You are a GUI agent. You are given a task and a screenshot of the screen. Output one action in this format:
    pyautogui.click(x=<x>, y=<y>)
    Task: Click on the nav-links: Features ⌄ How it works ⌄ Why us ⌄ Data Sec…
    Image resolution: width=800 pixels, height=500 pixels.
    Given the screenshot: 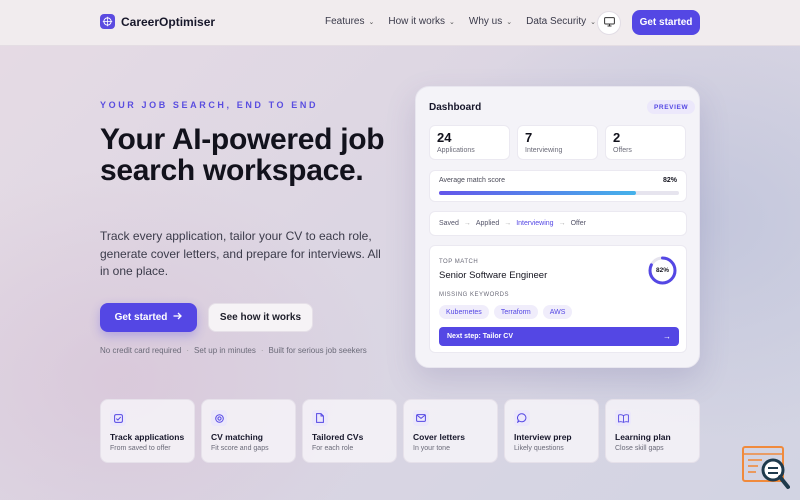 What is the action you would take?
    pyautogui.click(x=460, y=21)
    